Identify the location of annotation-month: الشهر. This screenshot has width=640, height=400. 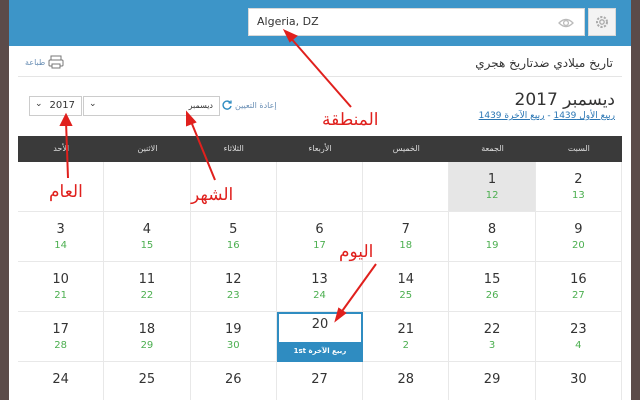
(212, 195).